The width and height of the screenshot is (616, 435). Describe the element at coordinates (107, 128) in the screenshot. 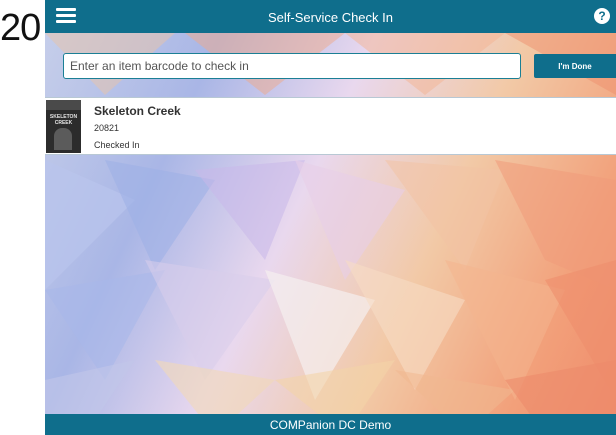

I see `item-barcode: 20821` at that location.